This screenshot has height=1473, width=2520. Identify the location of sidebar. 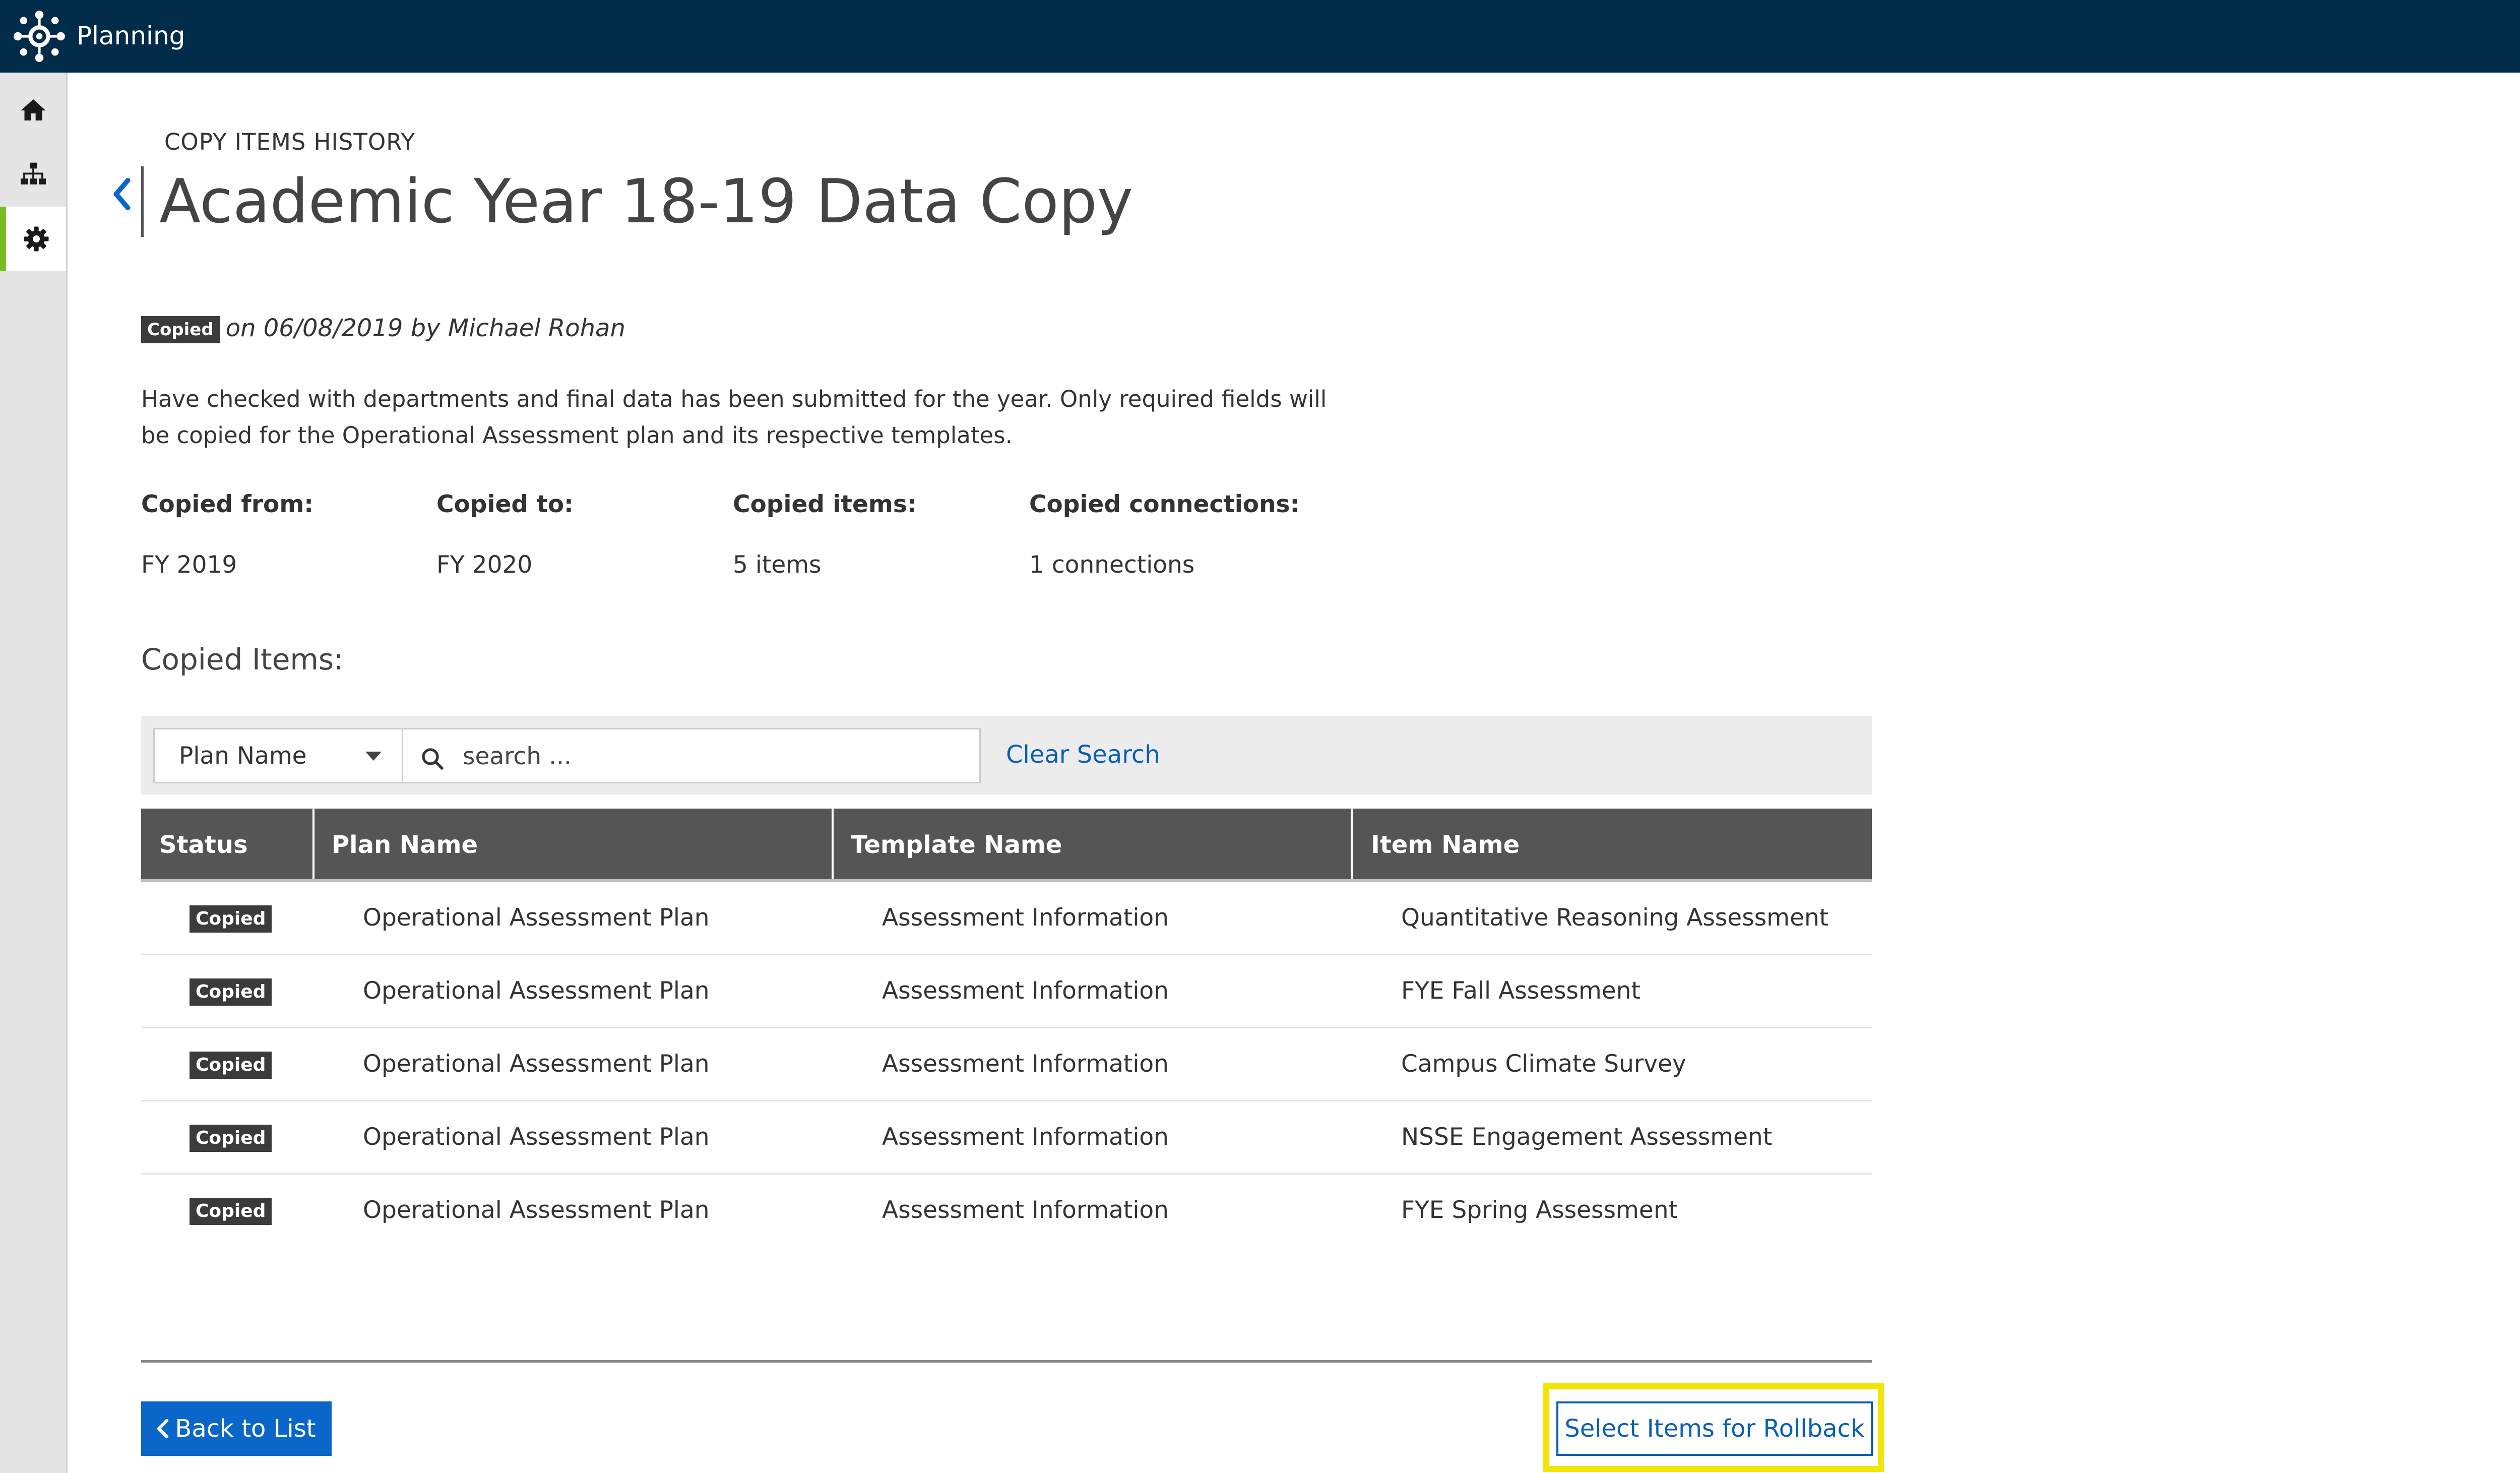
(34, 773).